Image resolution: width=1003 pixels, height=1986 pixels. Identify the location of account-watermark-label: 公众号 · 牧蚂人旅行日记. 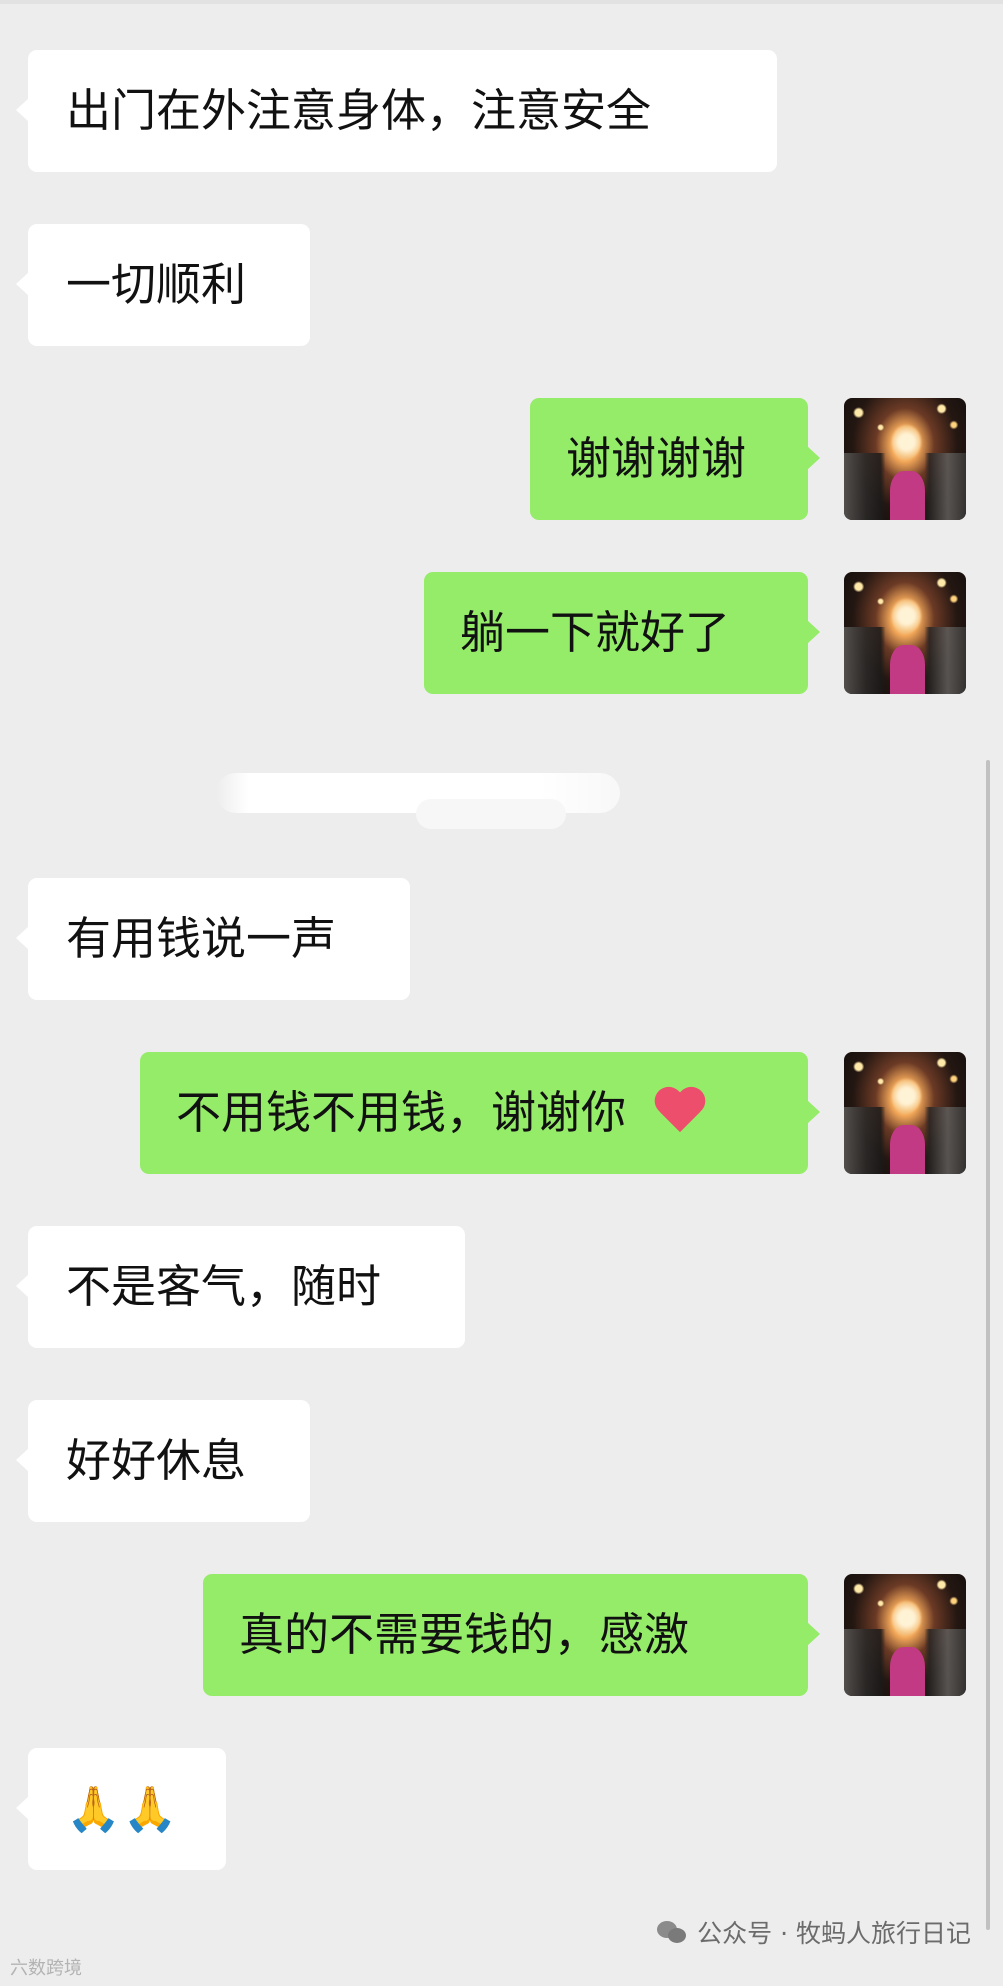
(834, 1933).